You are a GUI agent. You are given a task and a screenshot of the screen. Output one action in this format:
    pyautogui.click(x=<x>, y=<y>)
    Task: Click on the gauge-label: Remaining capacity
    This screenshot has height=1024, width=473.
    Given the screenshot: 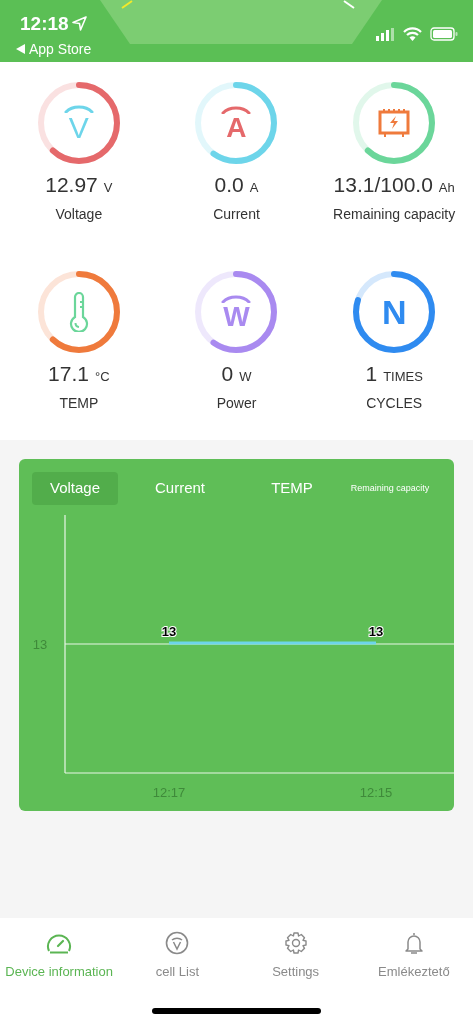 What is the action you would take?
    pyautogui.click(x=394, y=214)
    